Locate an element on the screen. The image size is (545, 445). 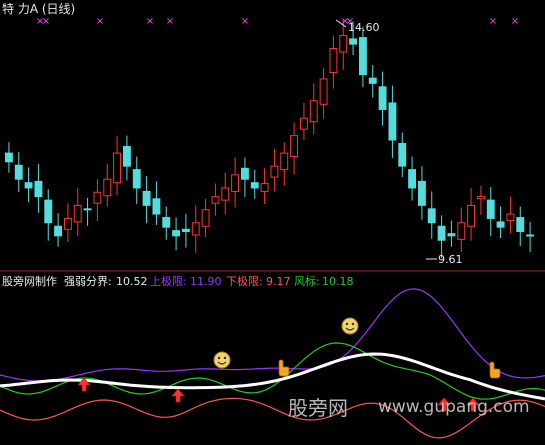
lower-label: 下极限: is located at coordinates (244, 281).